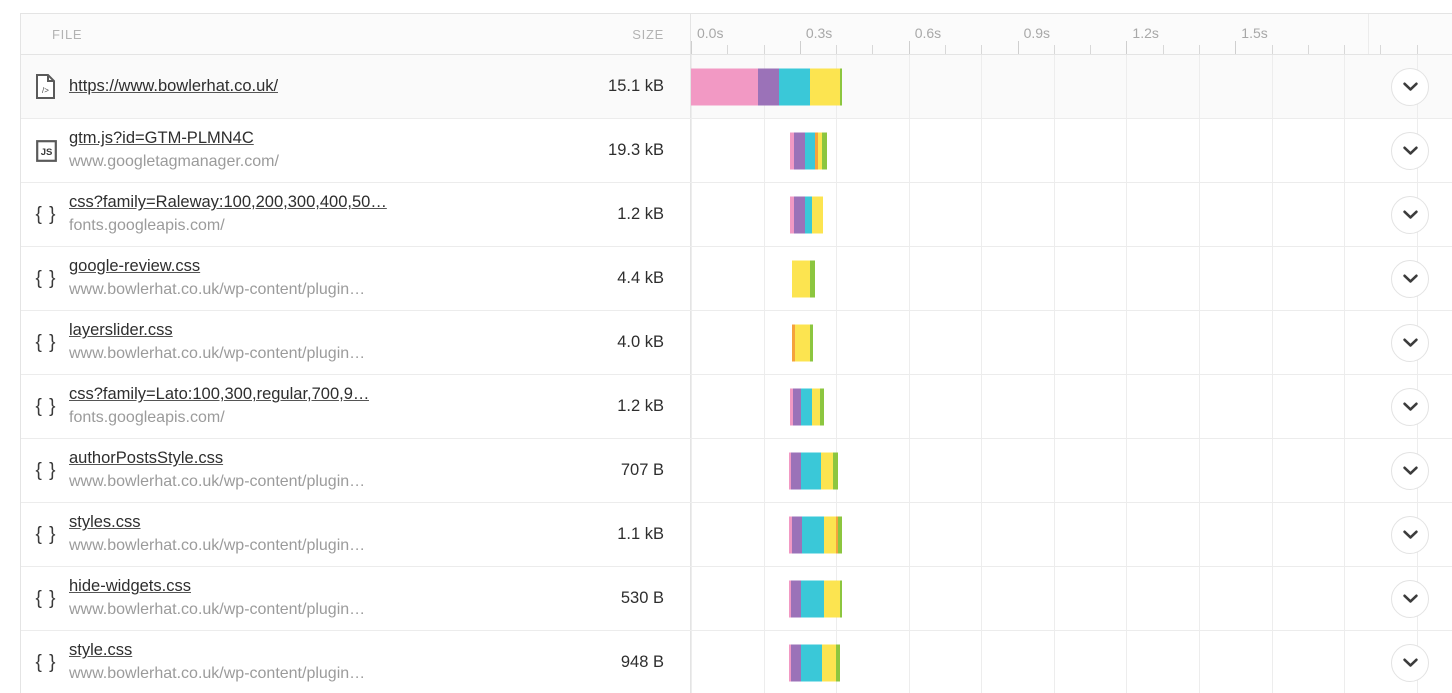 The width and height of the screenshot is (1452, 693). Describe the element at coordinates (217, 650) in the screenshot. I see `file-name-link: style.css` at that location.